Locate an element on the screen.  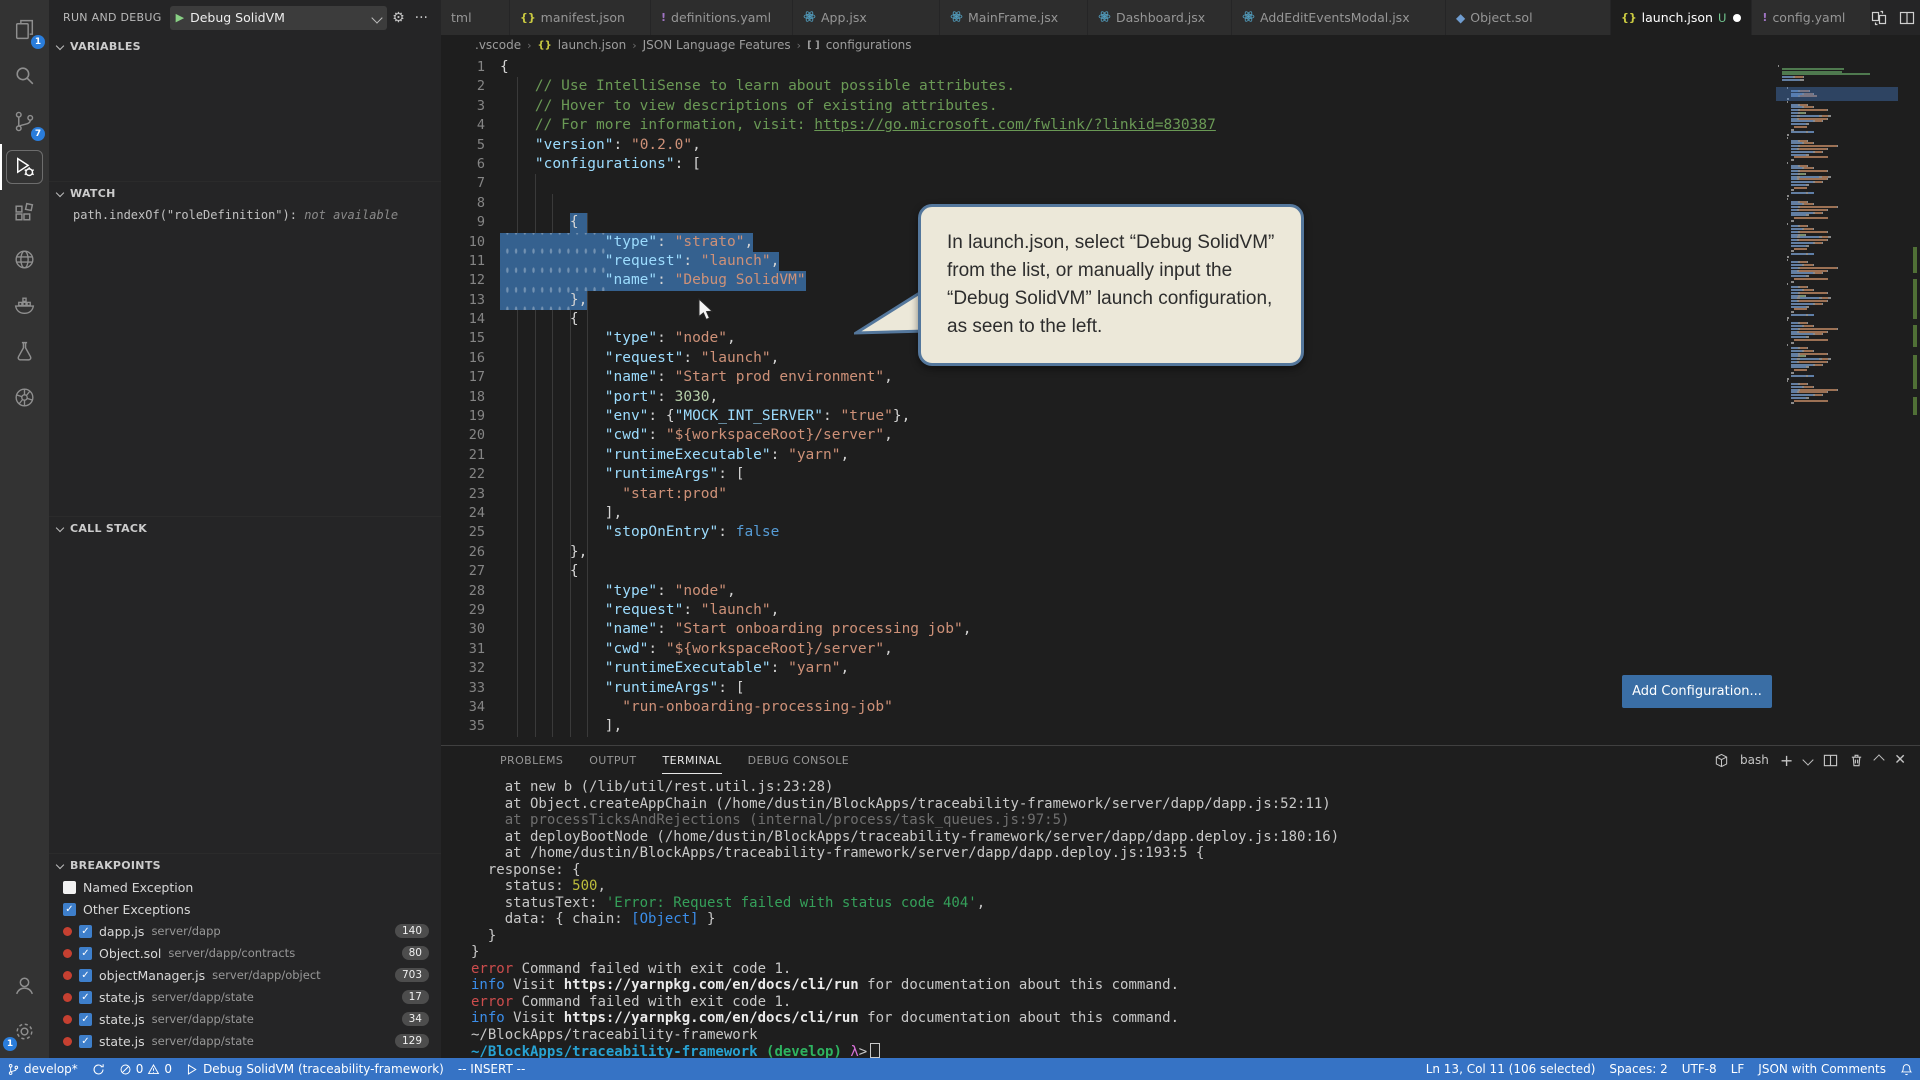
breakpoint-exception-row: ✓ Other Exceptions is located at coordinates (245, 909).